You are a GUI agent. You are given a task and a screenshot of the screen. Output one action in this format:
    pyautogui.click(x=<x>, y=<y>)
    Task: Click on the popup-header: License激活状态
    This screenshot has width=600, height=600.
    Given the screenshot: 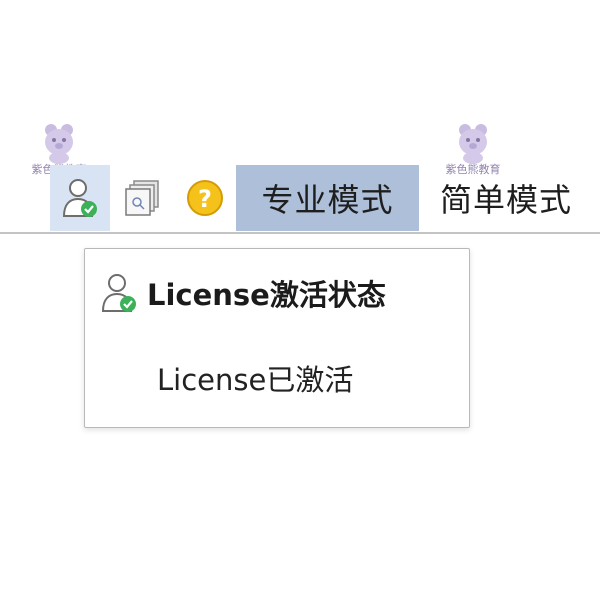 What is the action you would take?
    pyautogui.click(x=242, y=293)
    